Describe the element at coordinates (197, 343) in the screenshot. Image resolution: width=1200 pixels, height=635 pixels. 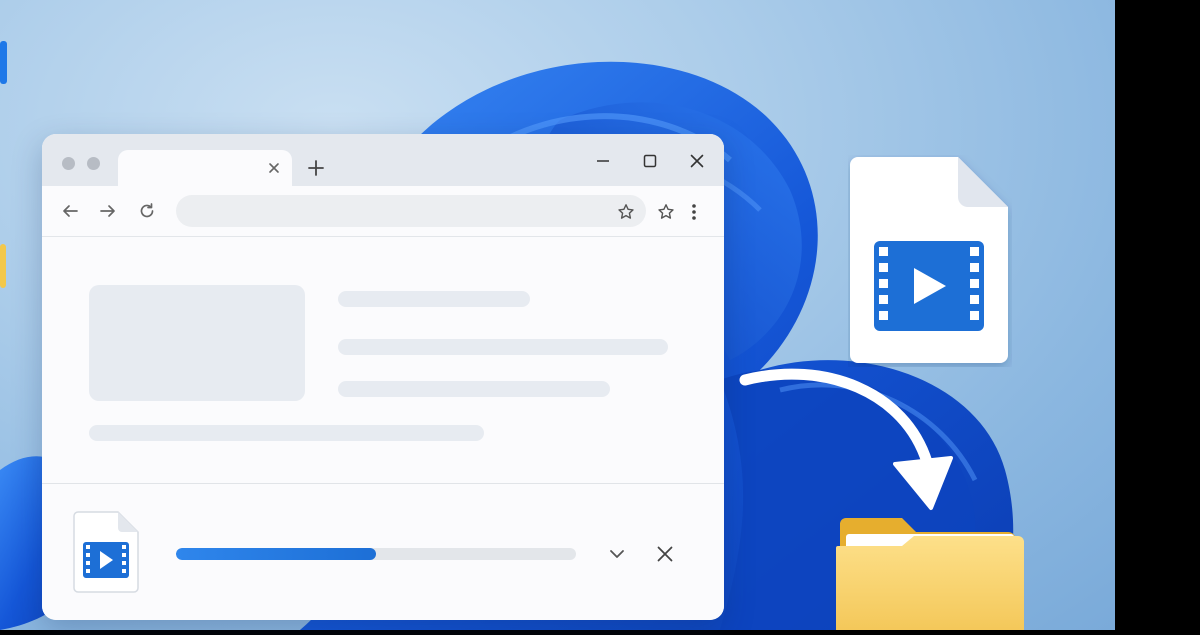
I see `image-placeholder` at that location.